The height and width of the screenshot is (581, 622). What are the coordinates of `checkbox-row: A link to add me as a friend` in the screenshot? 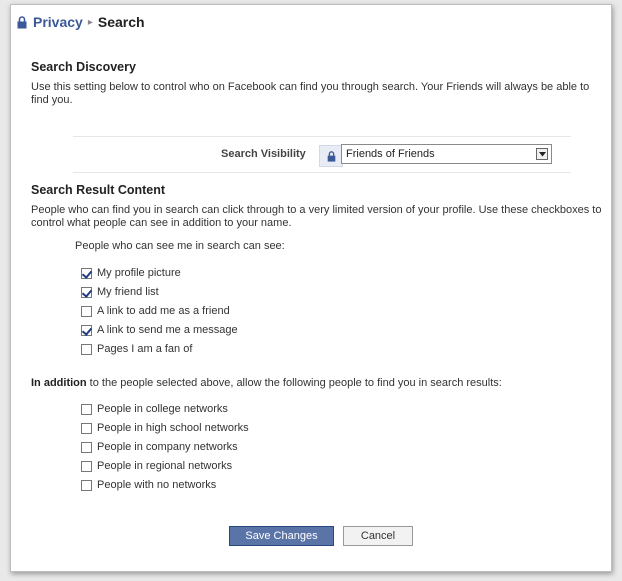 It's located at (155, 311).